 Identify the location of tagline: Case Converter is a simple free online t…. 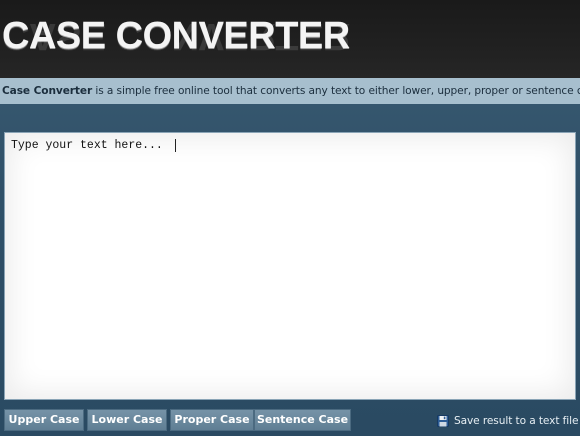
(291, 91).